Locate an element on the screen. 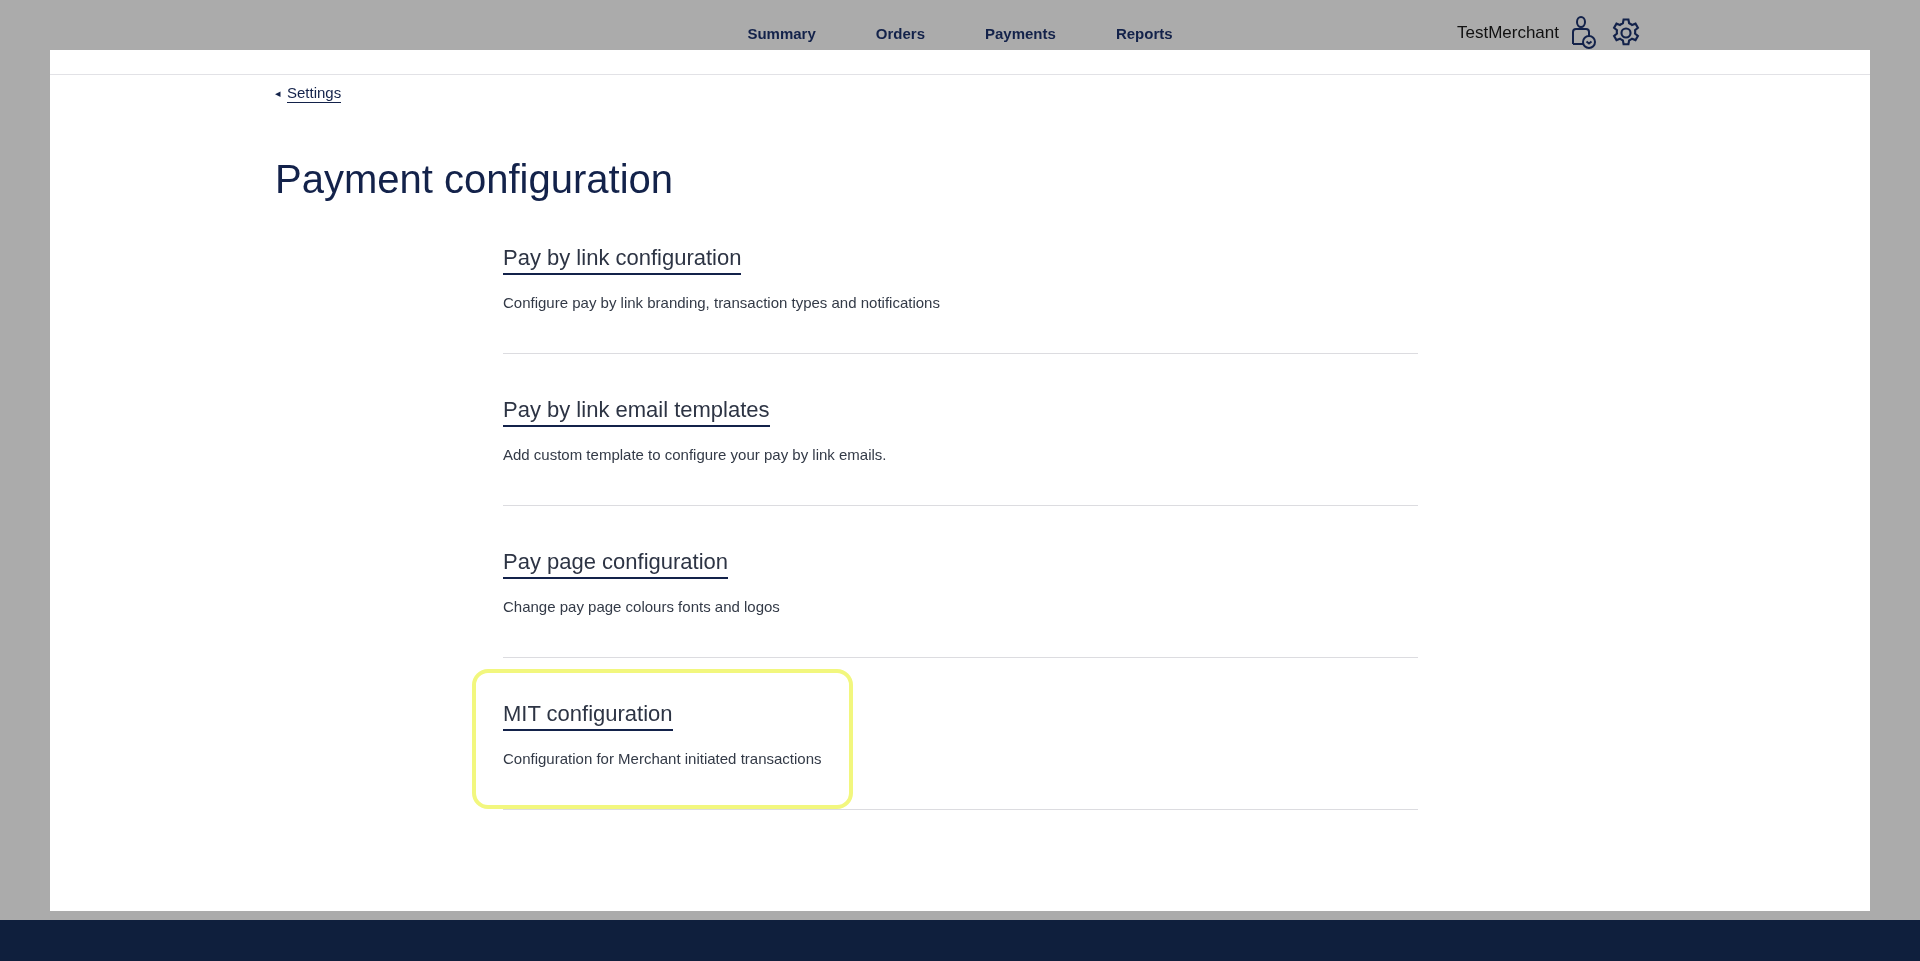 Image resolution: width=1920 pixels, height=961 pixels. back-link: Settings is located at coordinates (314, 93).